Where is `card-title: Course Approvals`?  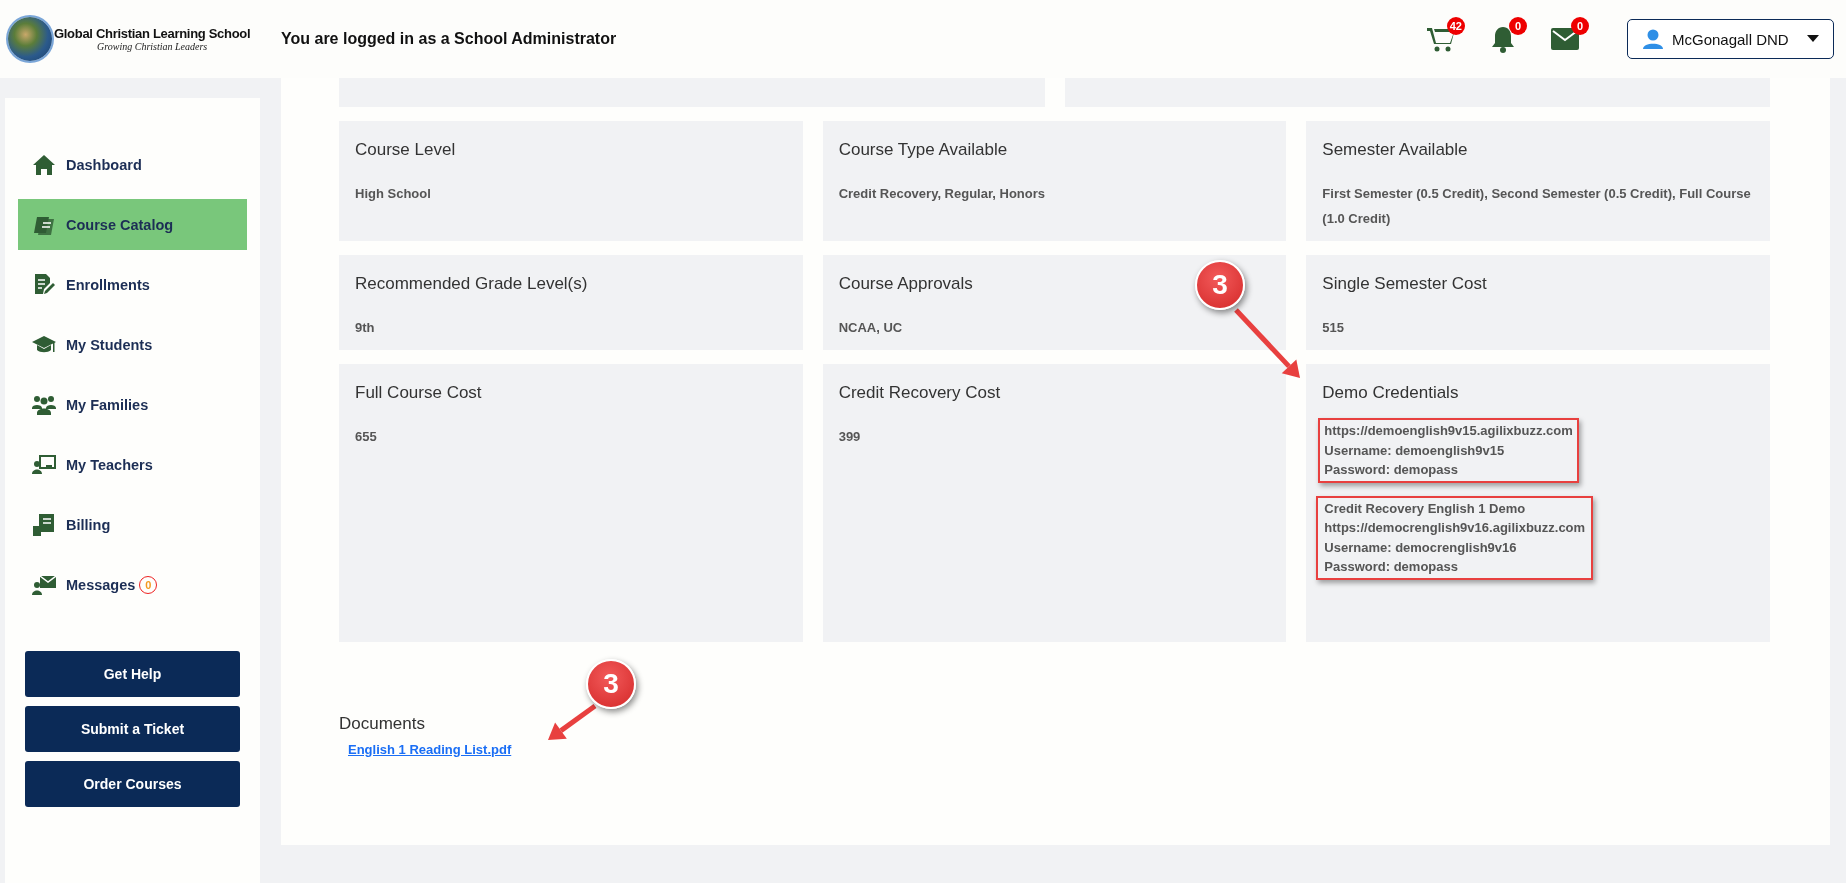
card-title: Course Approvals is located at coordinates (905, 284).